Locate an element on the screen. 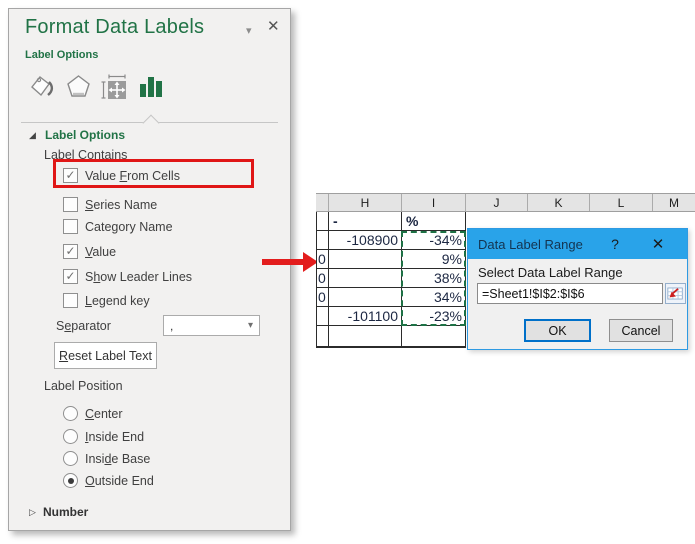  sheet-row-2: -108900 -34% is located at coordinates (391, 240).